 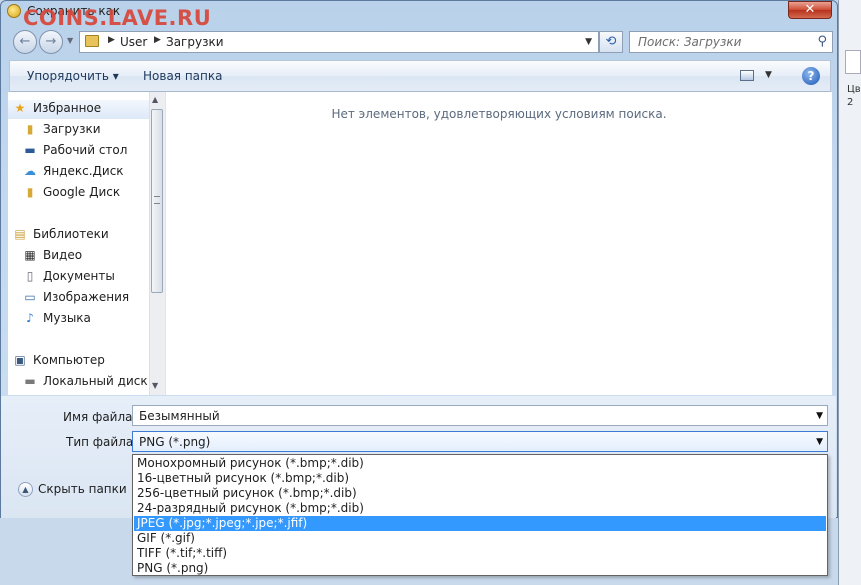 What do you see at coordinates (157, 200) in the screenshot?
I see `scrollbar-grip-icon` at bounding box center [157, 200].